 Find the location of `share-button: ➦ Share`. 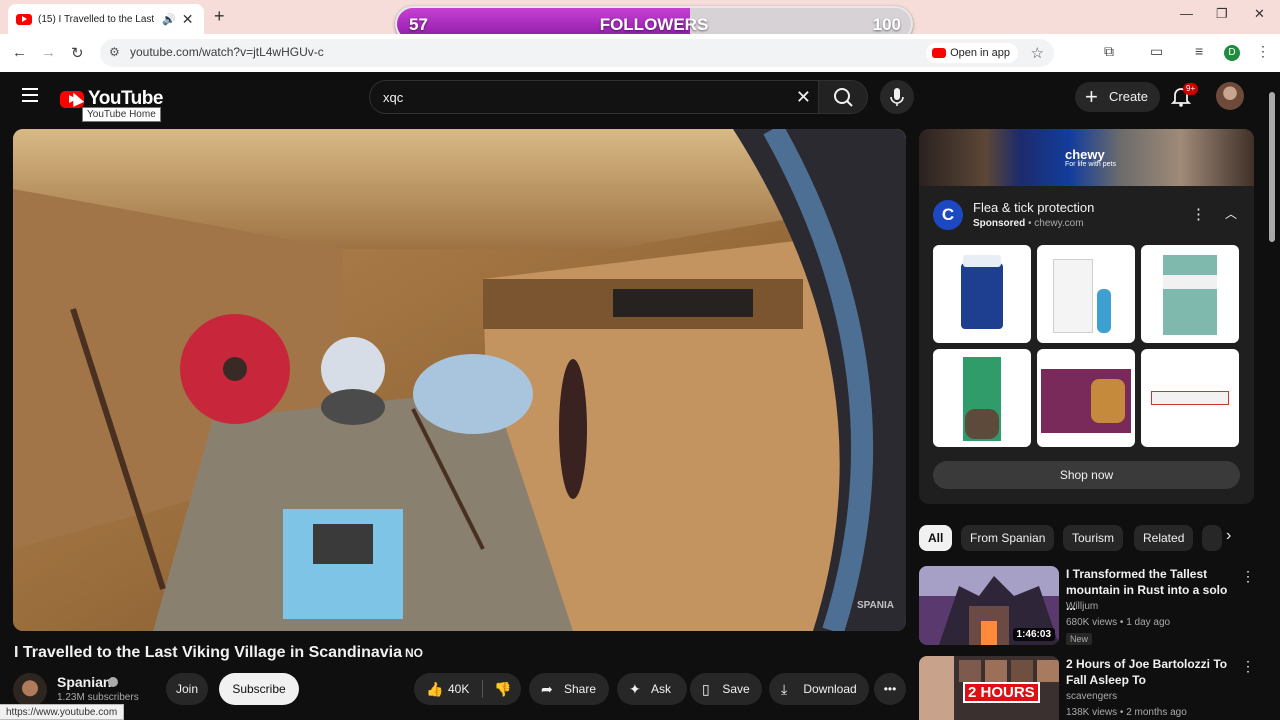

share-button: ➦ Share is located at coordinates (569, 689).